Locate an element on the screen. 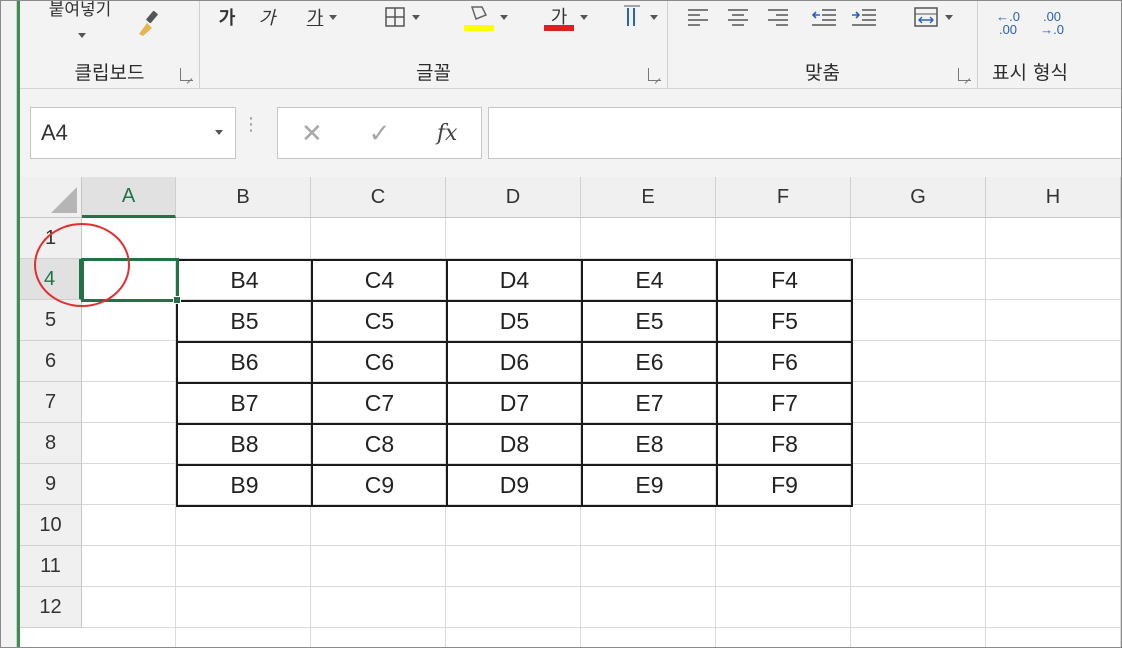  align-left-button is located at coordinates (698, 17).